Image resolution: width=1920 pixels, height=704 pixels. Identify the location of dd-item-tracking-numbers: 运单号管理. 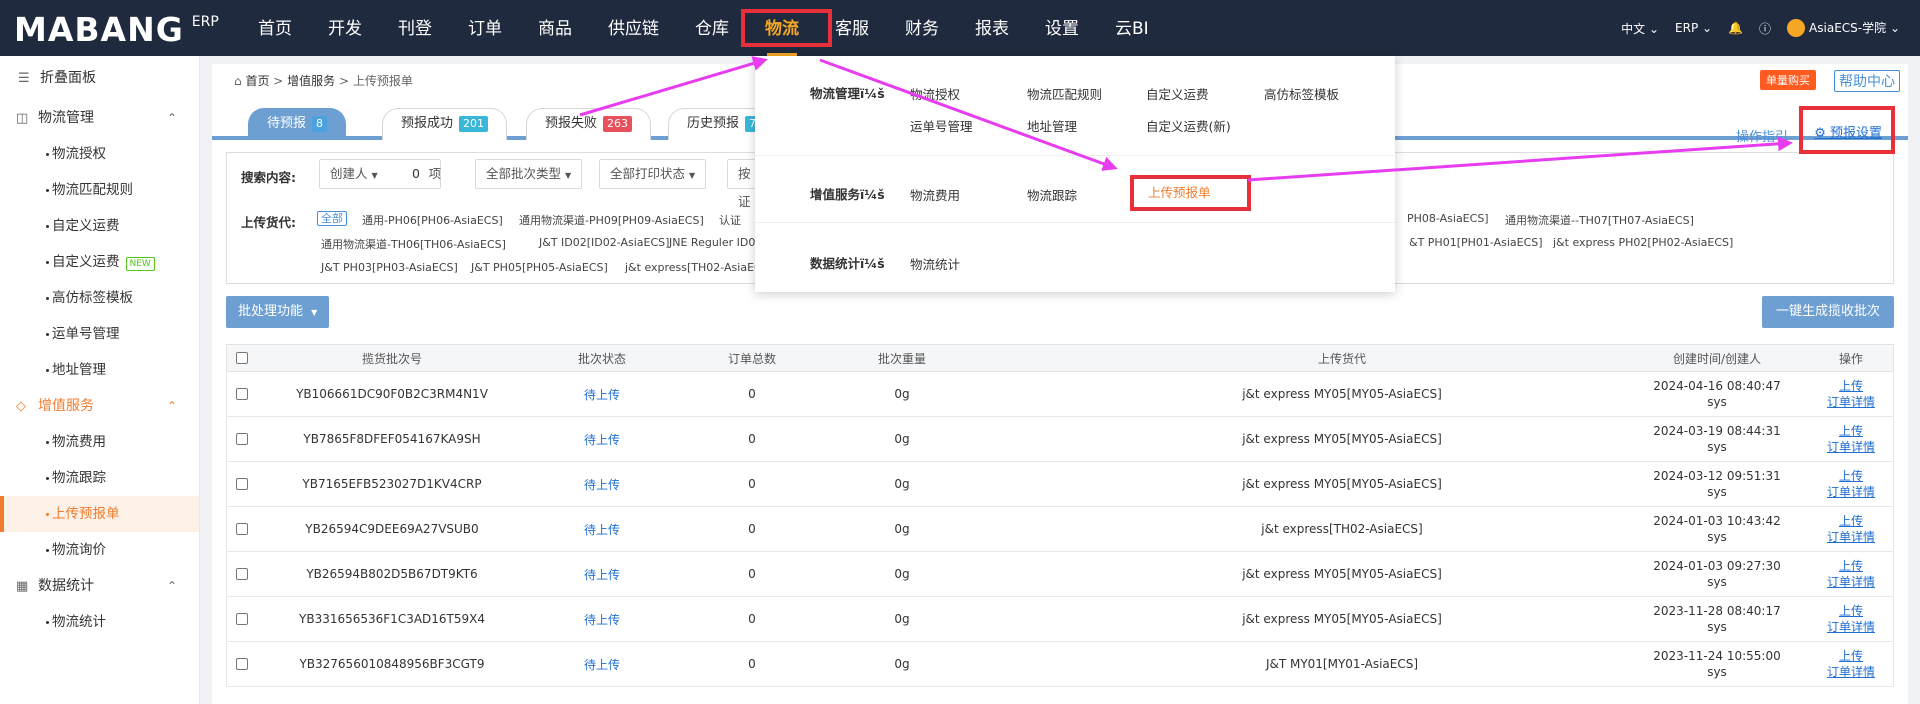
(941, 125).